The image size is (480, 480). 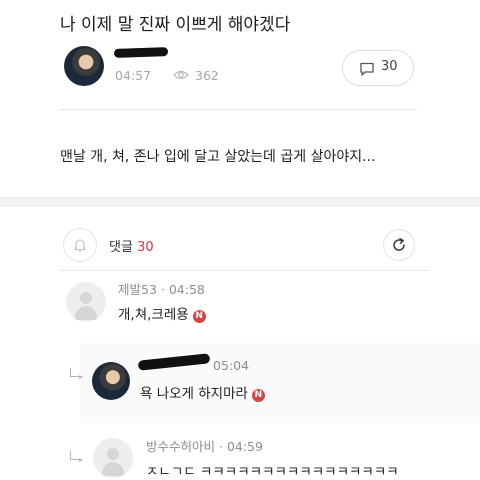 I want to click on eye-icon, so click(x=181, y=75).